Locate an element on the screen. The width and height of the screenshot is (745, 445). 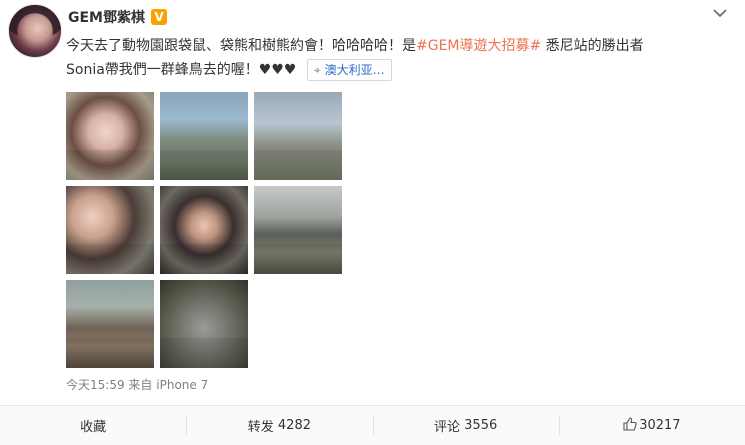
repost-button: 转发 4282 is located at coordinates (279, 425).